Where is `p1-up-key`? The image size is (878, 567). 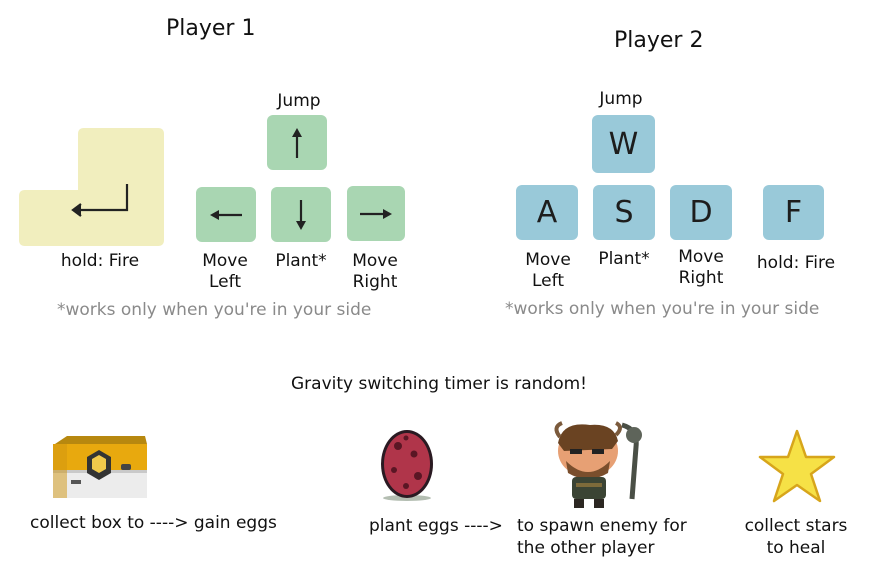 p1-up-key is located at coordinates (297, 142).